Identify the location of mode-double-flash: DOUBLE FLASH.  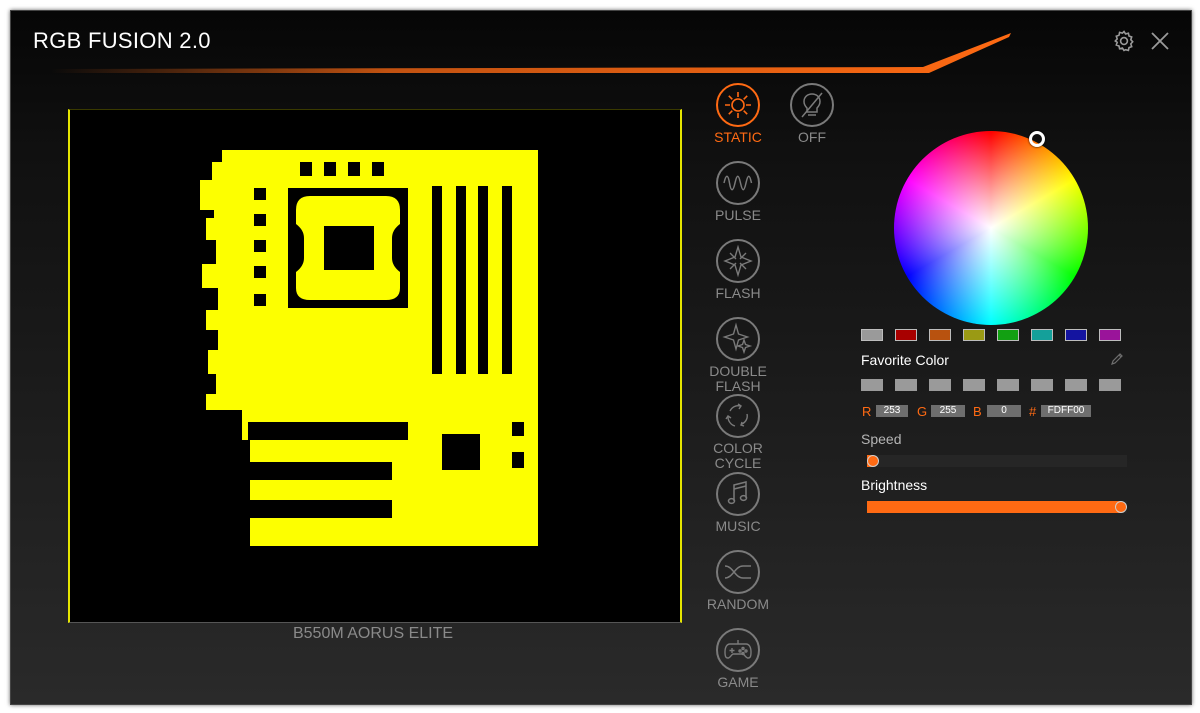
(738, 355).